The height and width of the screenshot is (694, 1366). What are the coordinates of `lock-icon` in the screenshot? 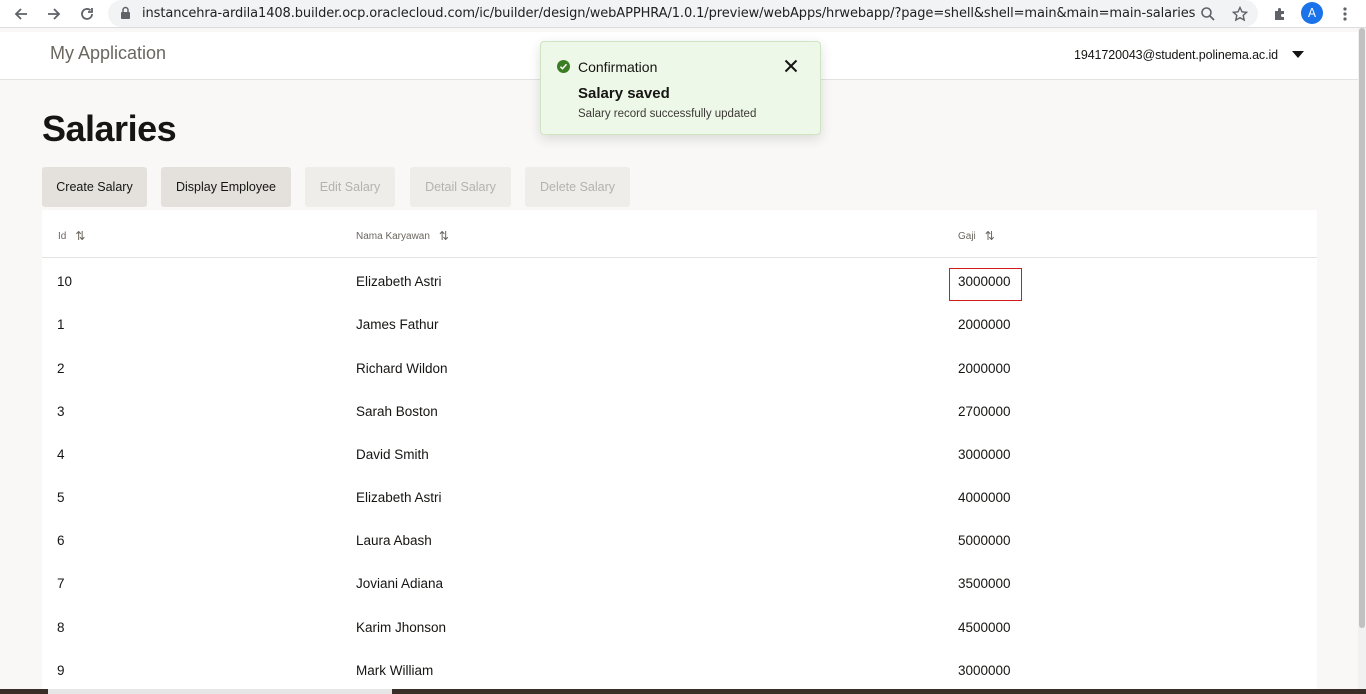 It's located at (125, 15).